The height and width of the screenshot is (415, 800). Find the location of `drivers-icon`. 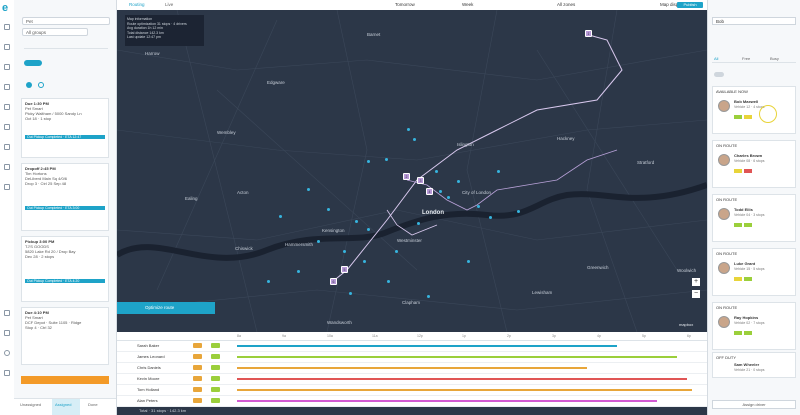

drivers-icon is located at coordinates (7, 87).